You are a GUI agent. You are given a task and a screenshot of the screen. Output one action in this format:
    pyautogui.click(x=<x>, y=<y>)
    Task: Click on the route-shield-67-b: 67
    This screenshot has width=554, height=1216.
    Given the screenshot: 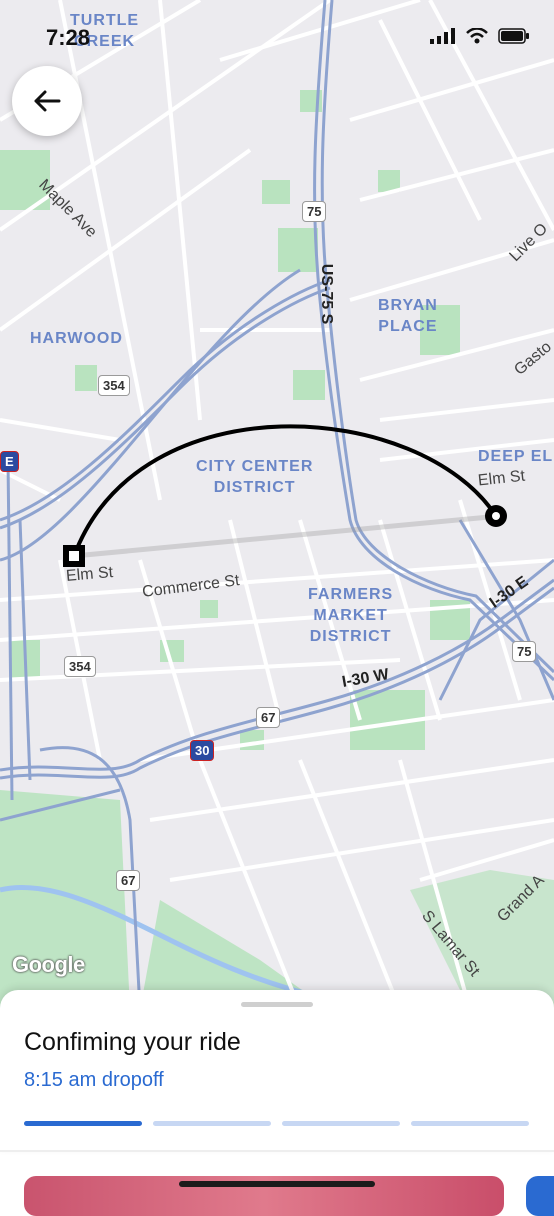 What is the action you would take?
    pyautogui.click(x=128, y=880)
    